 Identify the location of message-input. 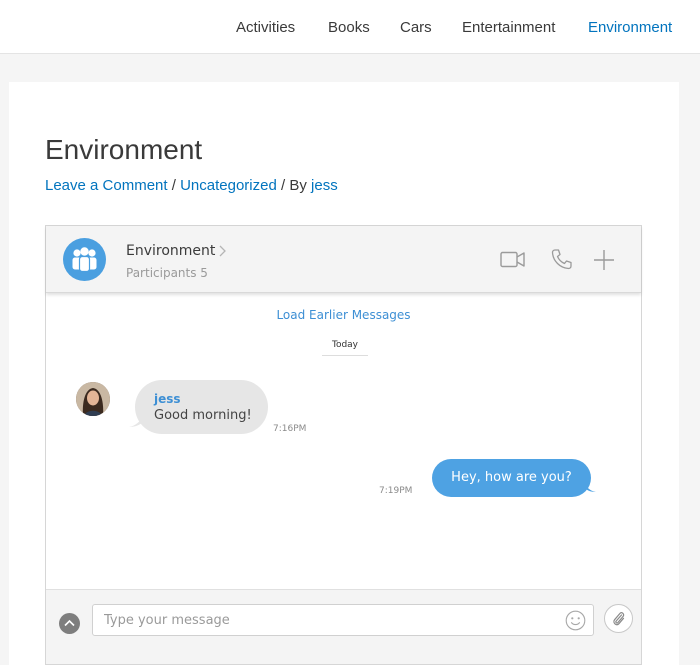
(343, 620).